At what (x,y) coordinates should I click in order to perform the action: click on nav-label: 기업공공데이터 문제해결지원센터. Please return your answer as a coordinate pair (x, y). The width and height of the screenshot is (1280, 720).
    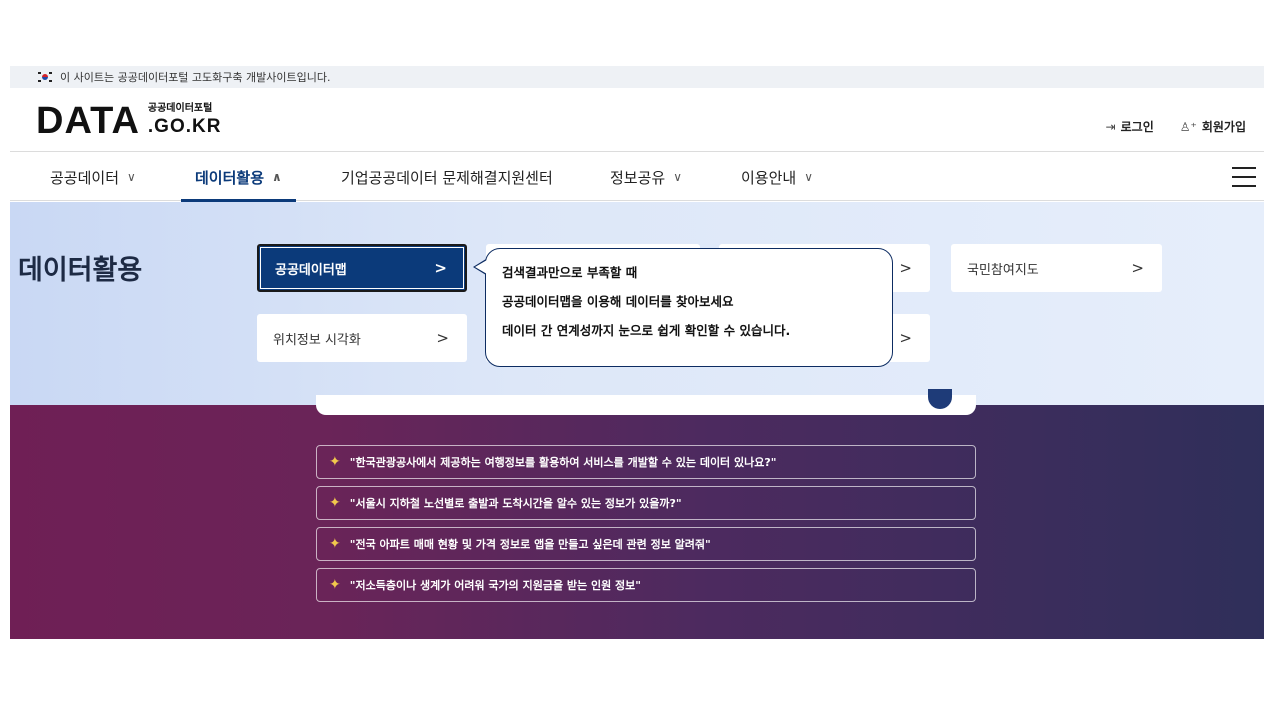
    Looking at the image, I should click on (447, 177).